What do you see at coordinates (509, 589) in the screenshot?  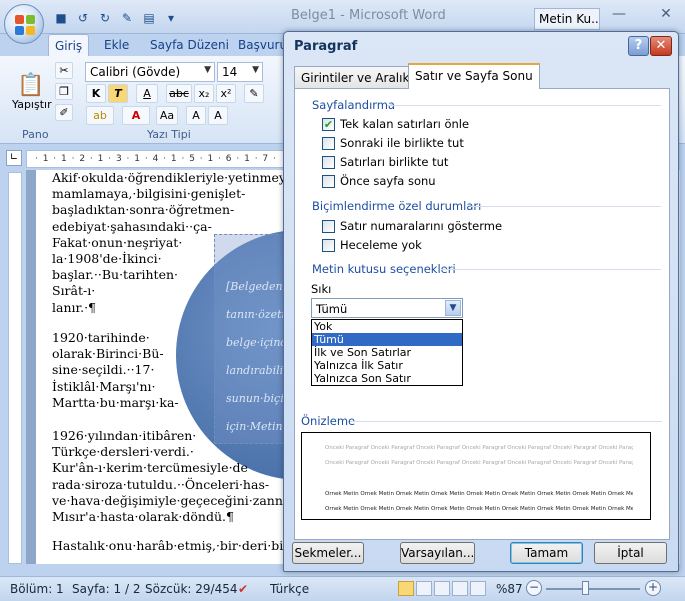 I see `zoom-level: %87` at bounding box center [509, 589].